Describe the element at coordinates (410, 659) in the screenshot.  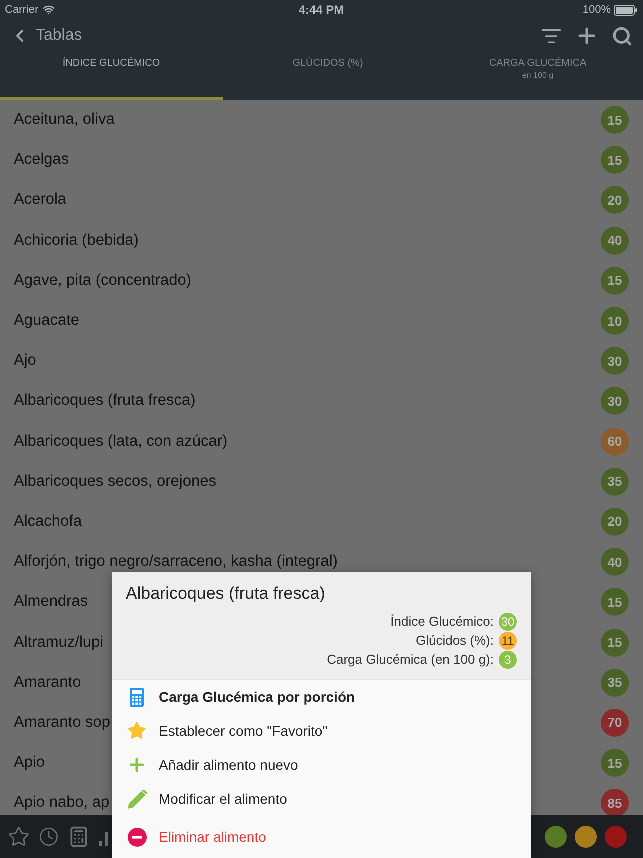
I see `value-label: Carga Glucémica (en 100 g):` at that location.